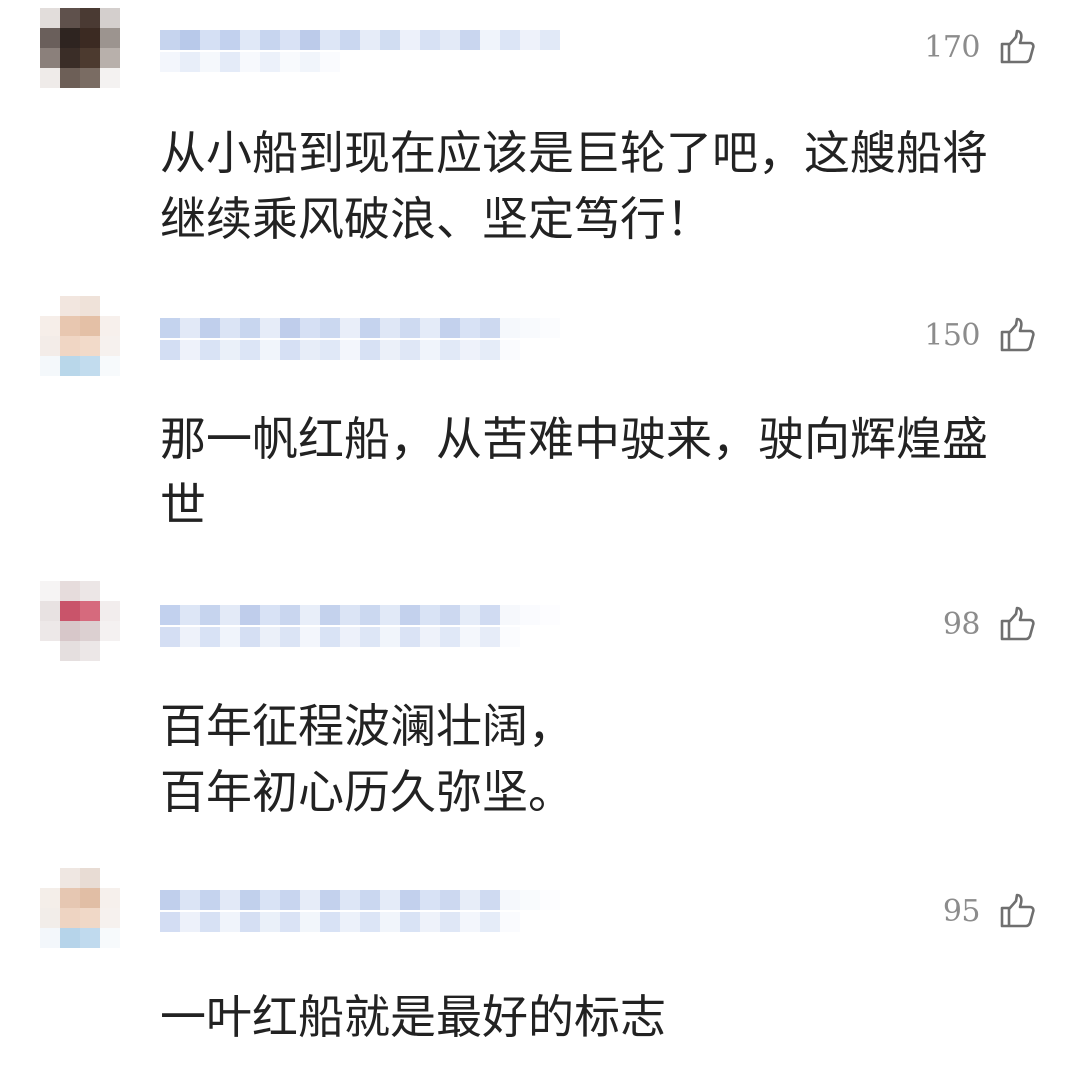 The height and width of the screenshot is (1072, 1080). Describe the element at coordinates (367, 759) in the screenshot. I see `comment-text: 百年征程波澜壮阔， 百年初心历久弥坚。` at that location.